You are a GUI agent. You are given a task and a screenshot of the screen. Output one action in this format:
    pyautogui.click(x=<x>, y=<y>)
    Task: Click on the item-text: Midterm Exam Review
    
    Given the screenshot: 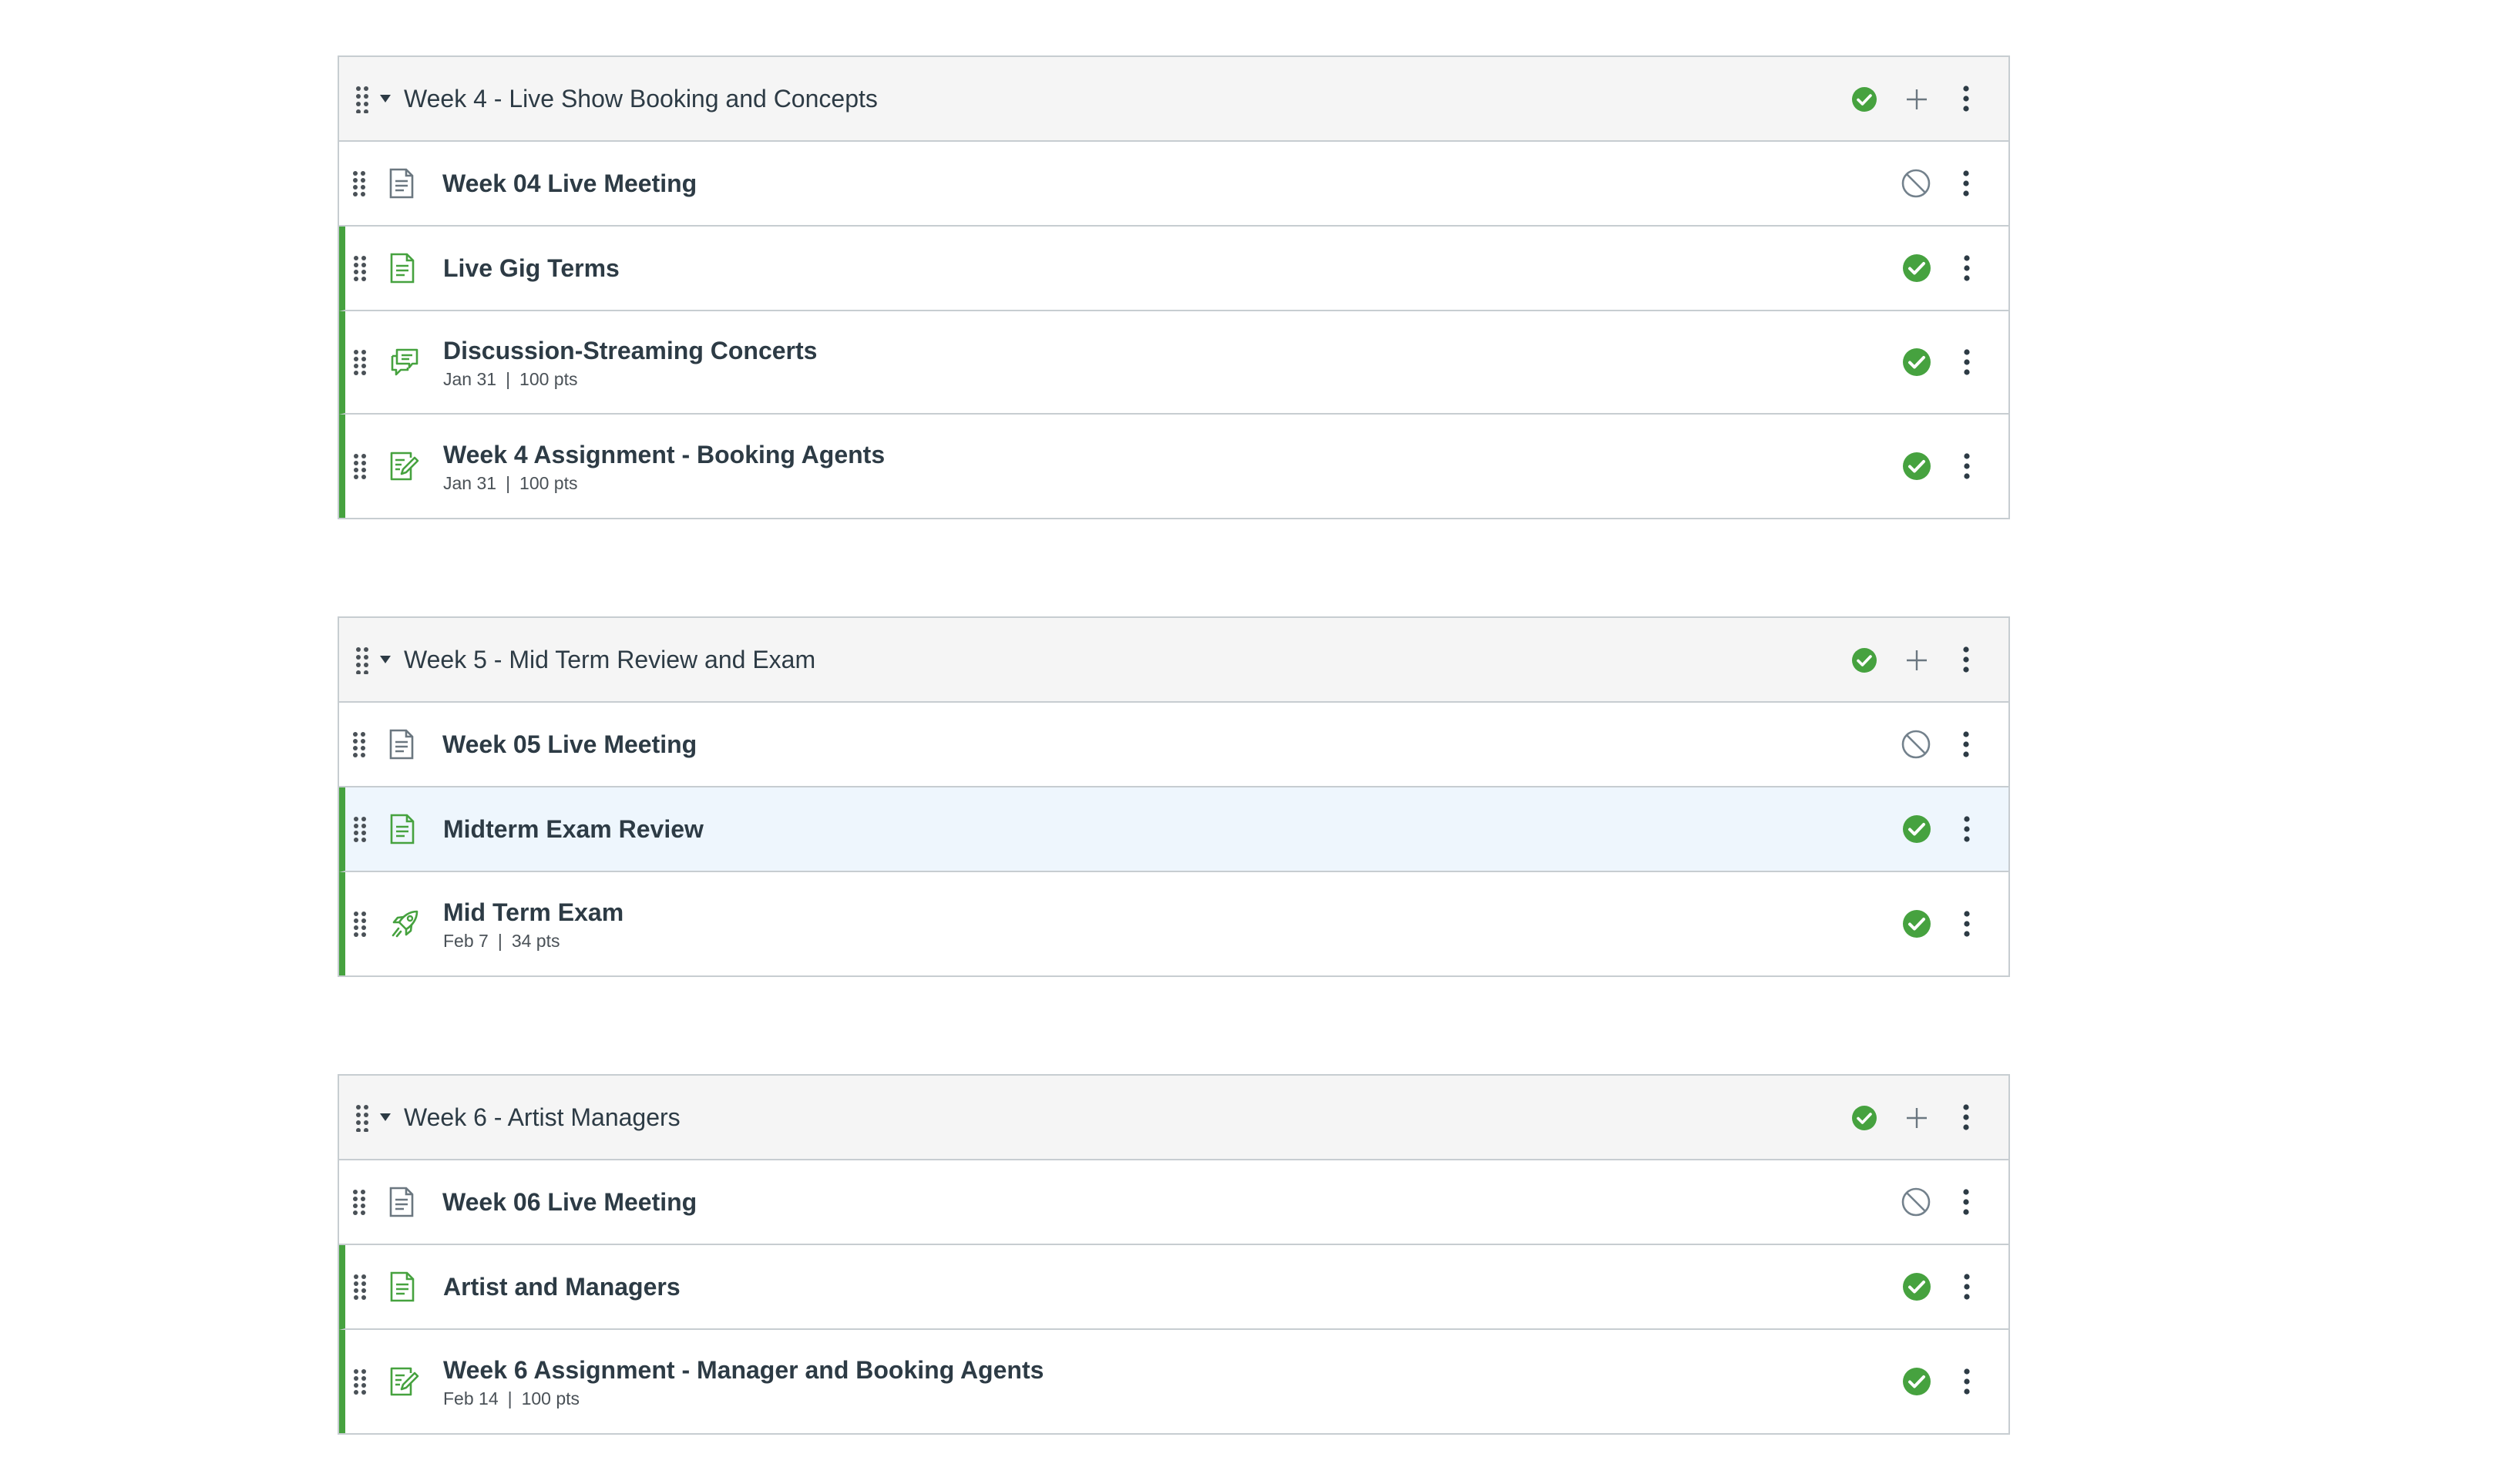 What is the action you would take?
    pyautogui.click(x=573, y=829)
    